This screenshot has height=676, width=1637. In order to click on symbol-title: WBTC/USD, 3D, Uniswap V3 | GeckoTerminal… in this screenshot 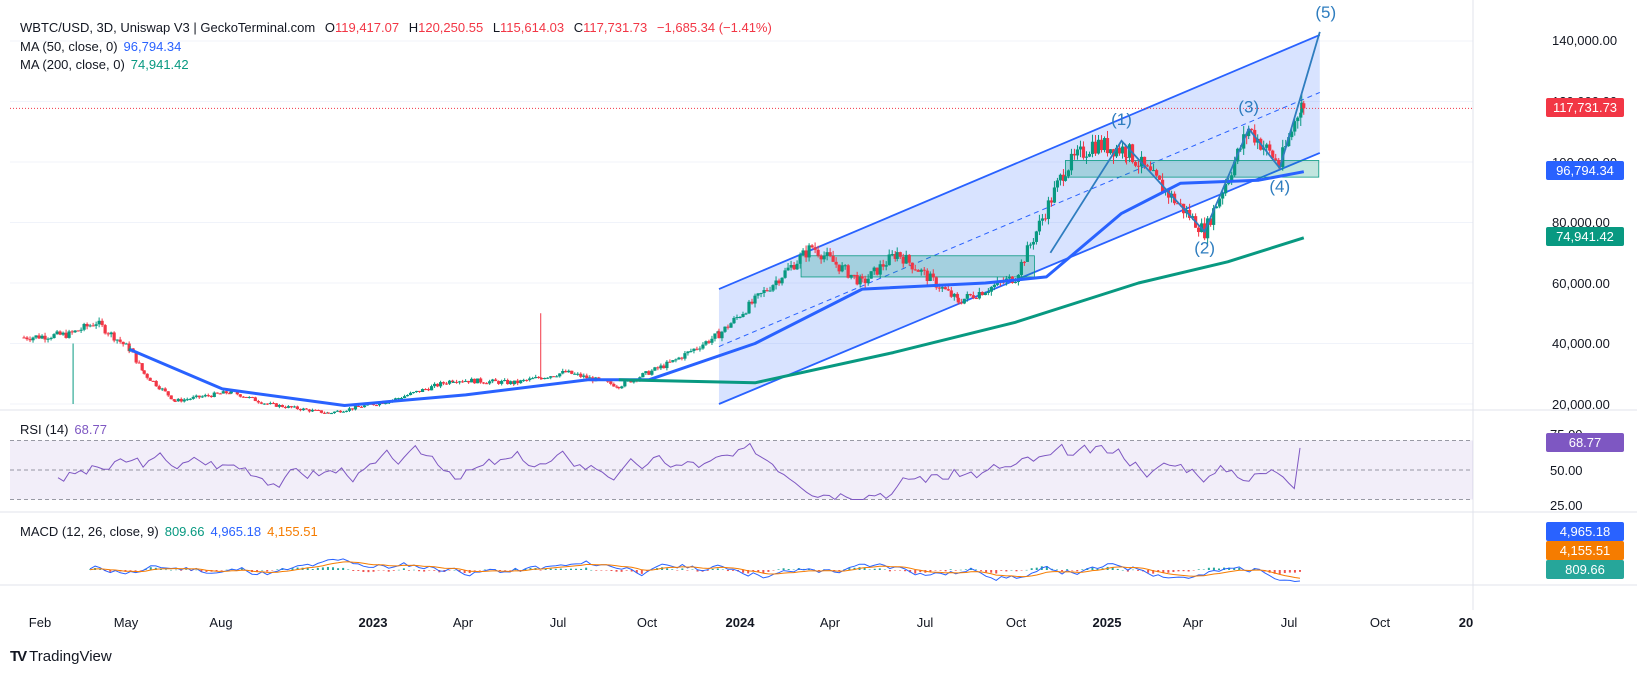, I will do `click(167, 27)`.